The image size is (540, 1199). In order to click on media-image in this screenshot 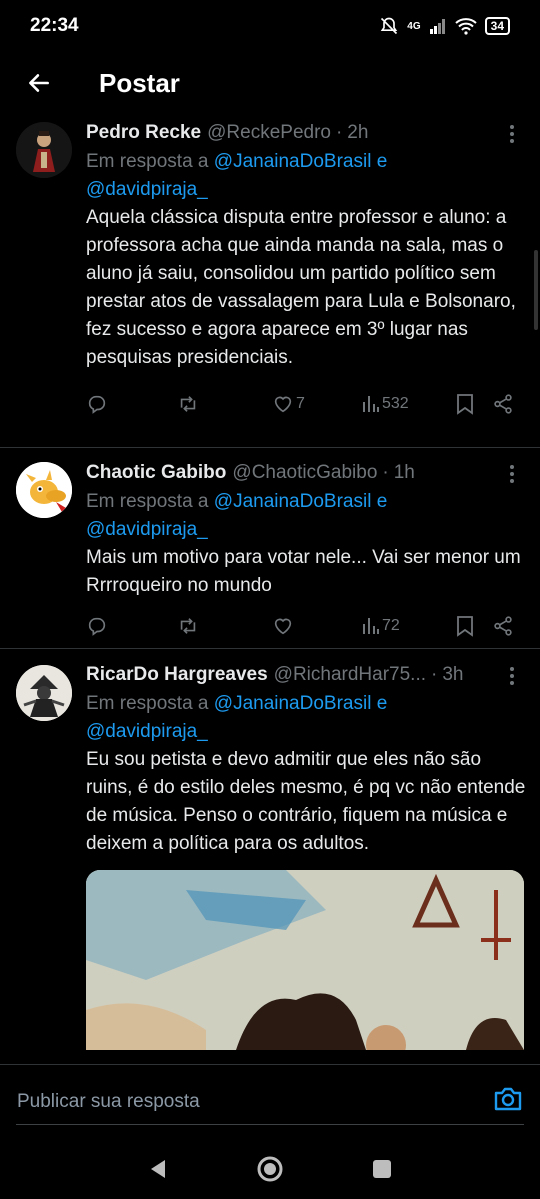, I will do `click(305, 960)`.